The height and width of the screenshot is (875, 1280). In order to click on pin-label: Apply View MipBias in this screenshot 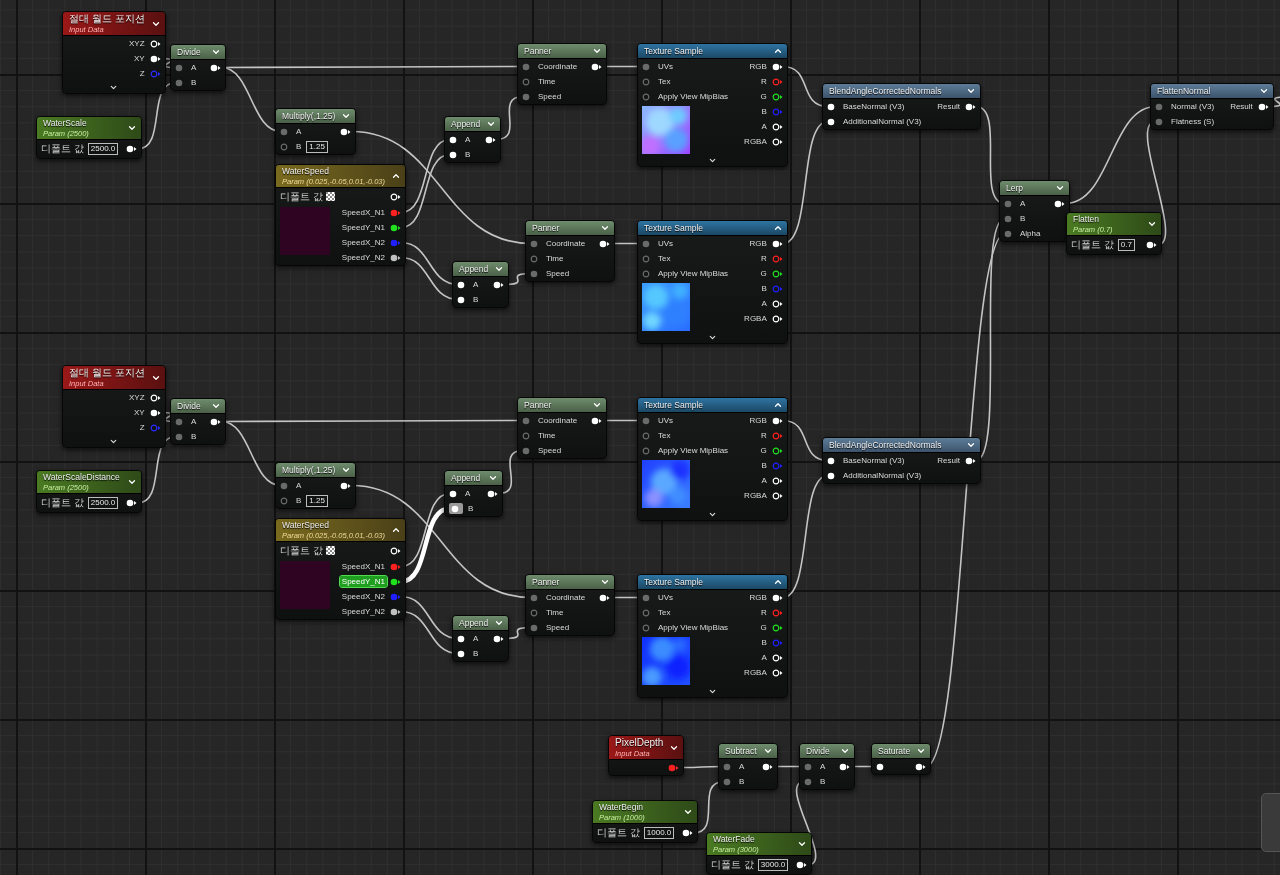, I will do `click(693, 273)`.